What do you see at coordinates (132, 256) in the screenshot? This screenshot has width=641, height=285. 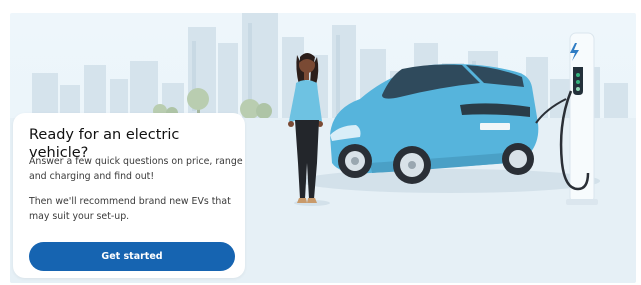 I see `get-started-button: Get started` at bounding box center [132, 256].